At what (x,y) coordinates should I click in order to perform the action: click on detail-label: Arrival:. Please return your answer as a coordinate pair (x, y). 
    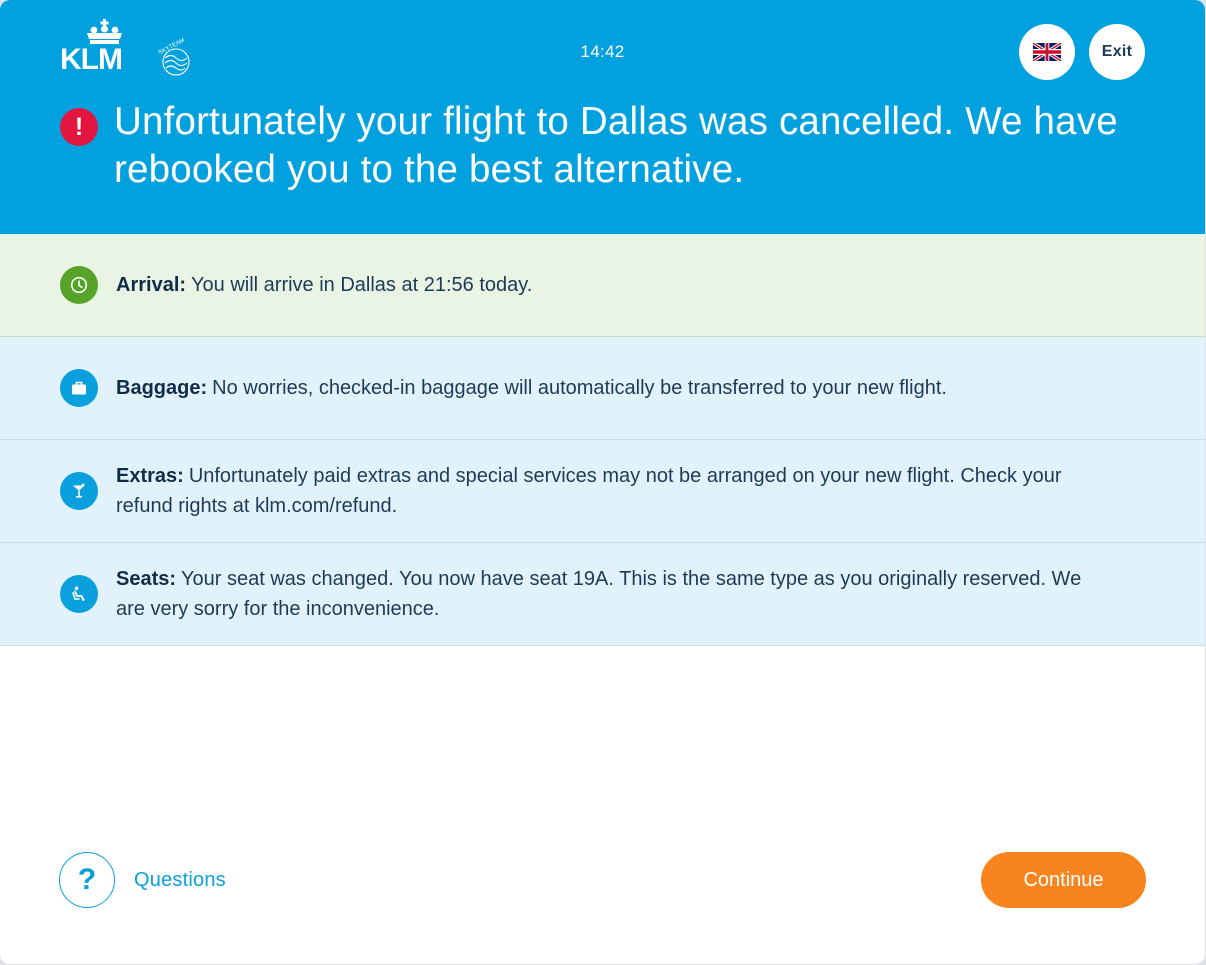
    Looking at the image, I should click on (151, 285).